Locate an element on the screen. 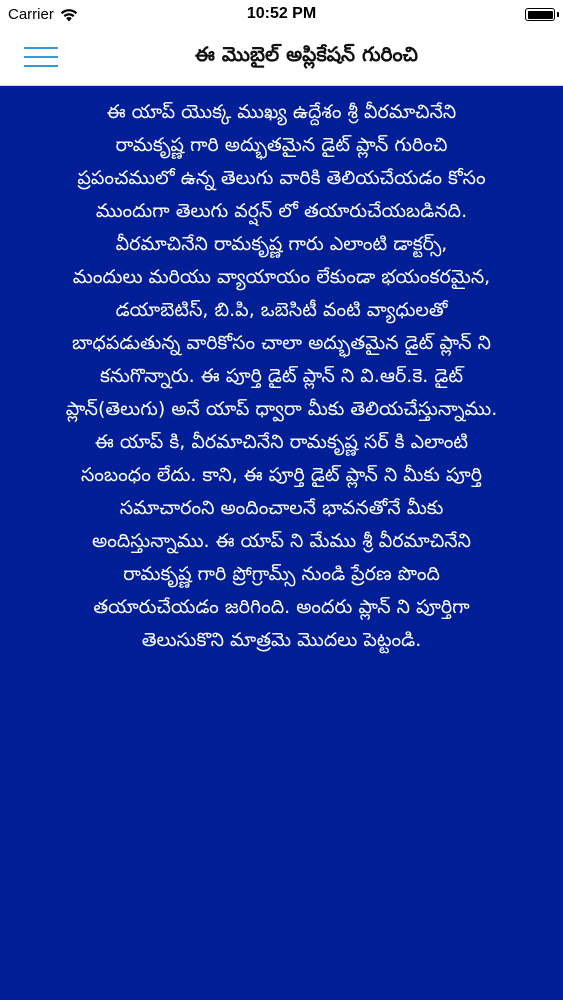  battery-icon is located at coordinates (542, 14).